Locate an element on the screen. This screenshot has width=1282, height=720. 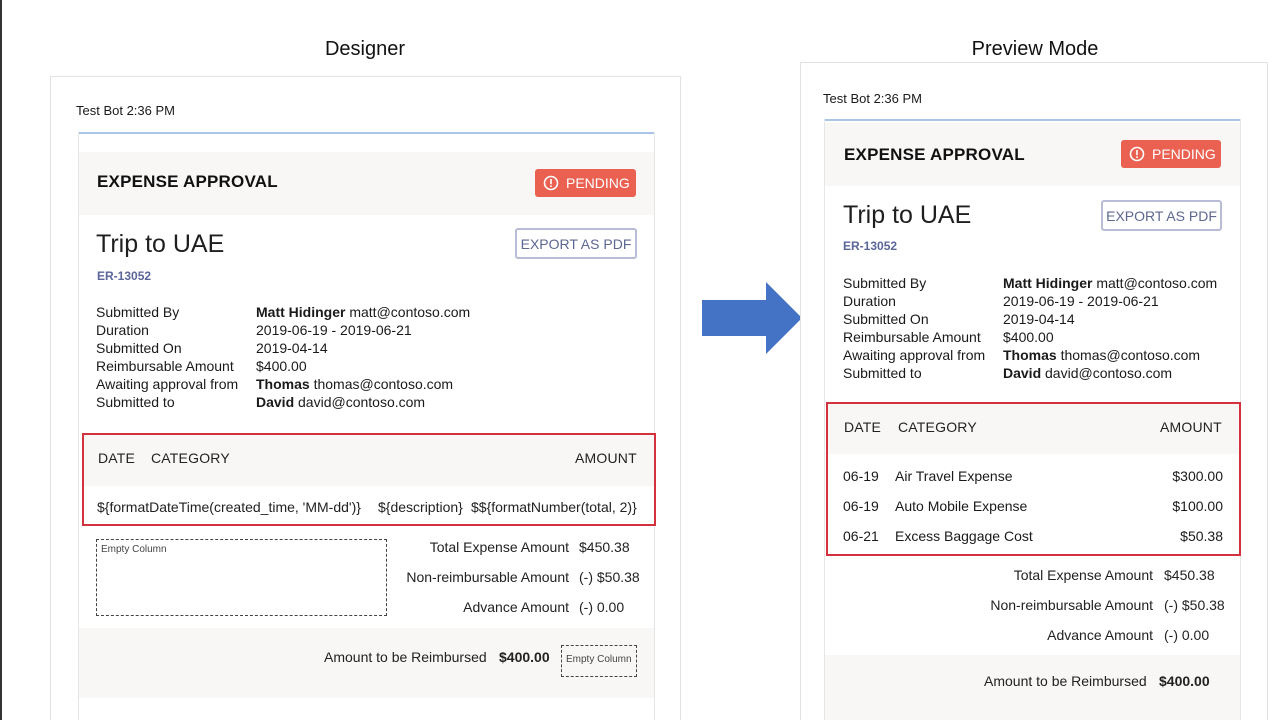
designer-pane-title: Designer is located at coordinates (365, 49).